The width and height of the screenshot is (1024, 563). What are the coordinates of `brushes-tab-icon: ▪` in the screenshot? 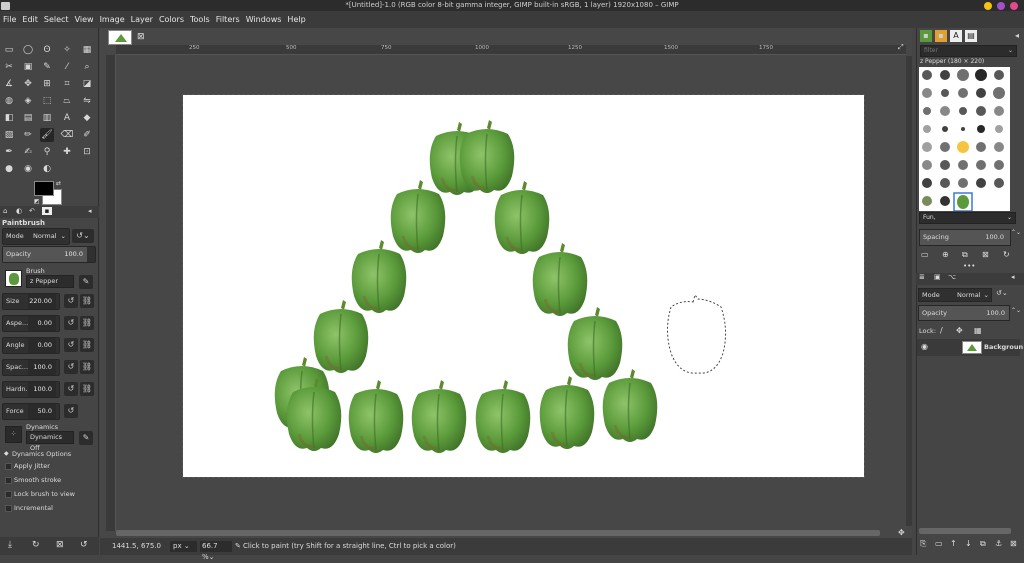 It's located at (926, 36).